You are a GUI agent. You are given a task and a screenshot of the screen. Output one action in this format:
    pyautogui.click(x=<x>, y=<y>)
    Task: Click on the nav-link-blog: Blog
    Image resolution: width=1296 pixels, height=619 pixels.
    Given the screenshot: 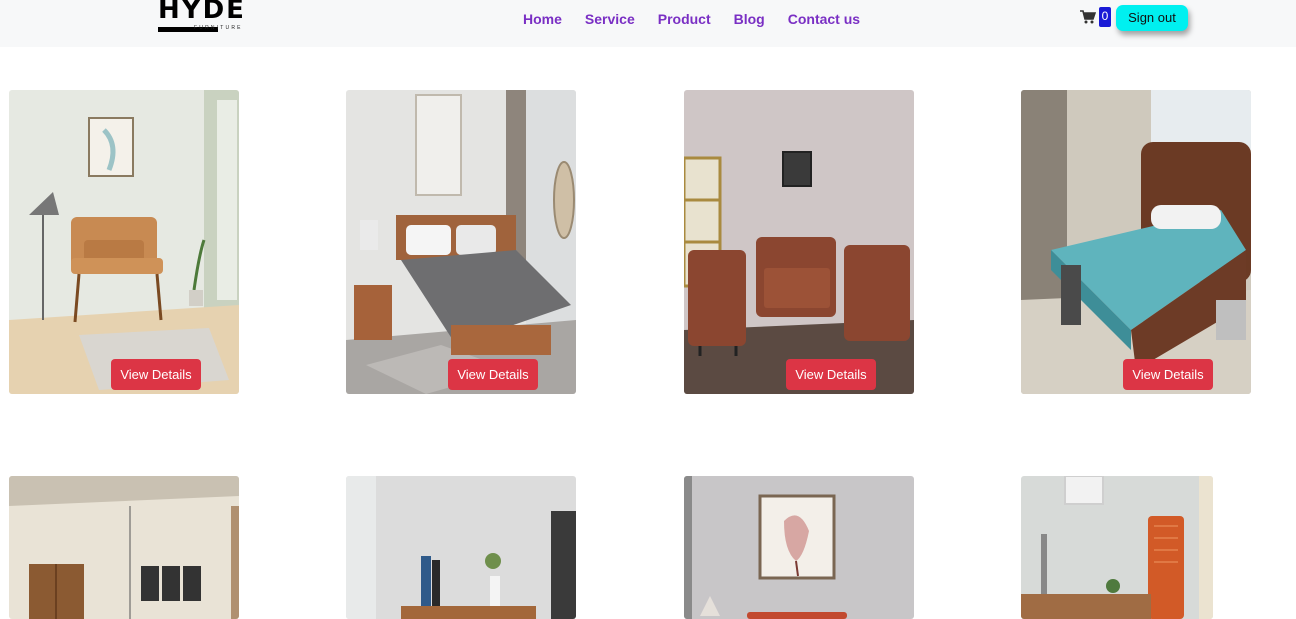 What is the action you would take?
    pyautogui.click(x=749, y=19)
    